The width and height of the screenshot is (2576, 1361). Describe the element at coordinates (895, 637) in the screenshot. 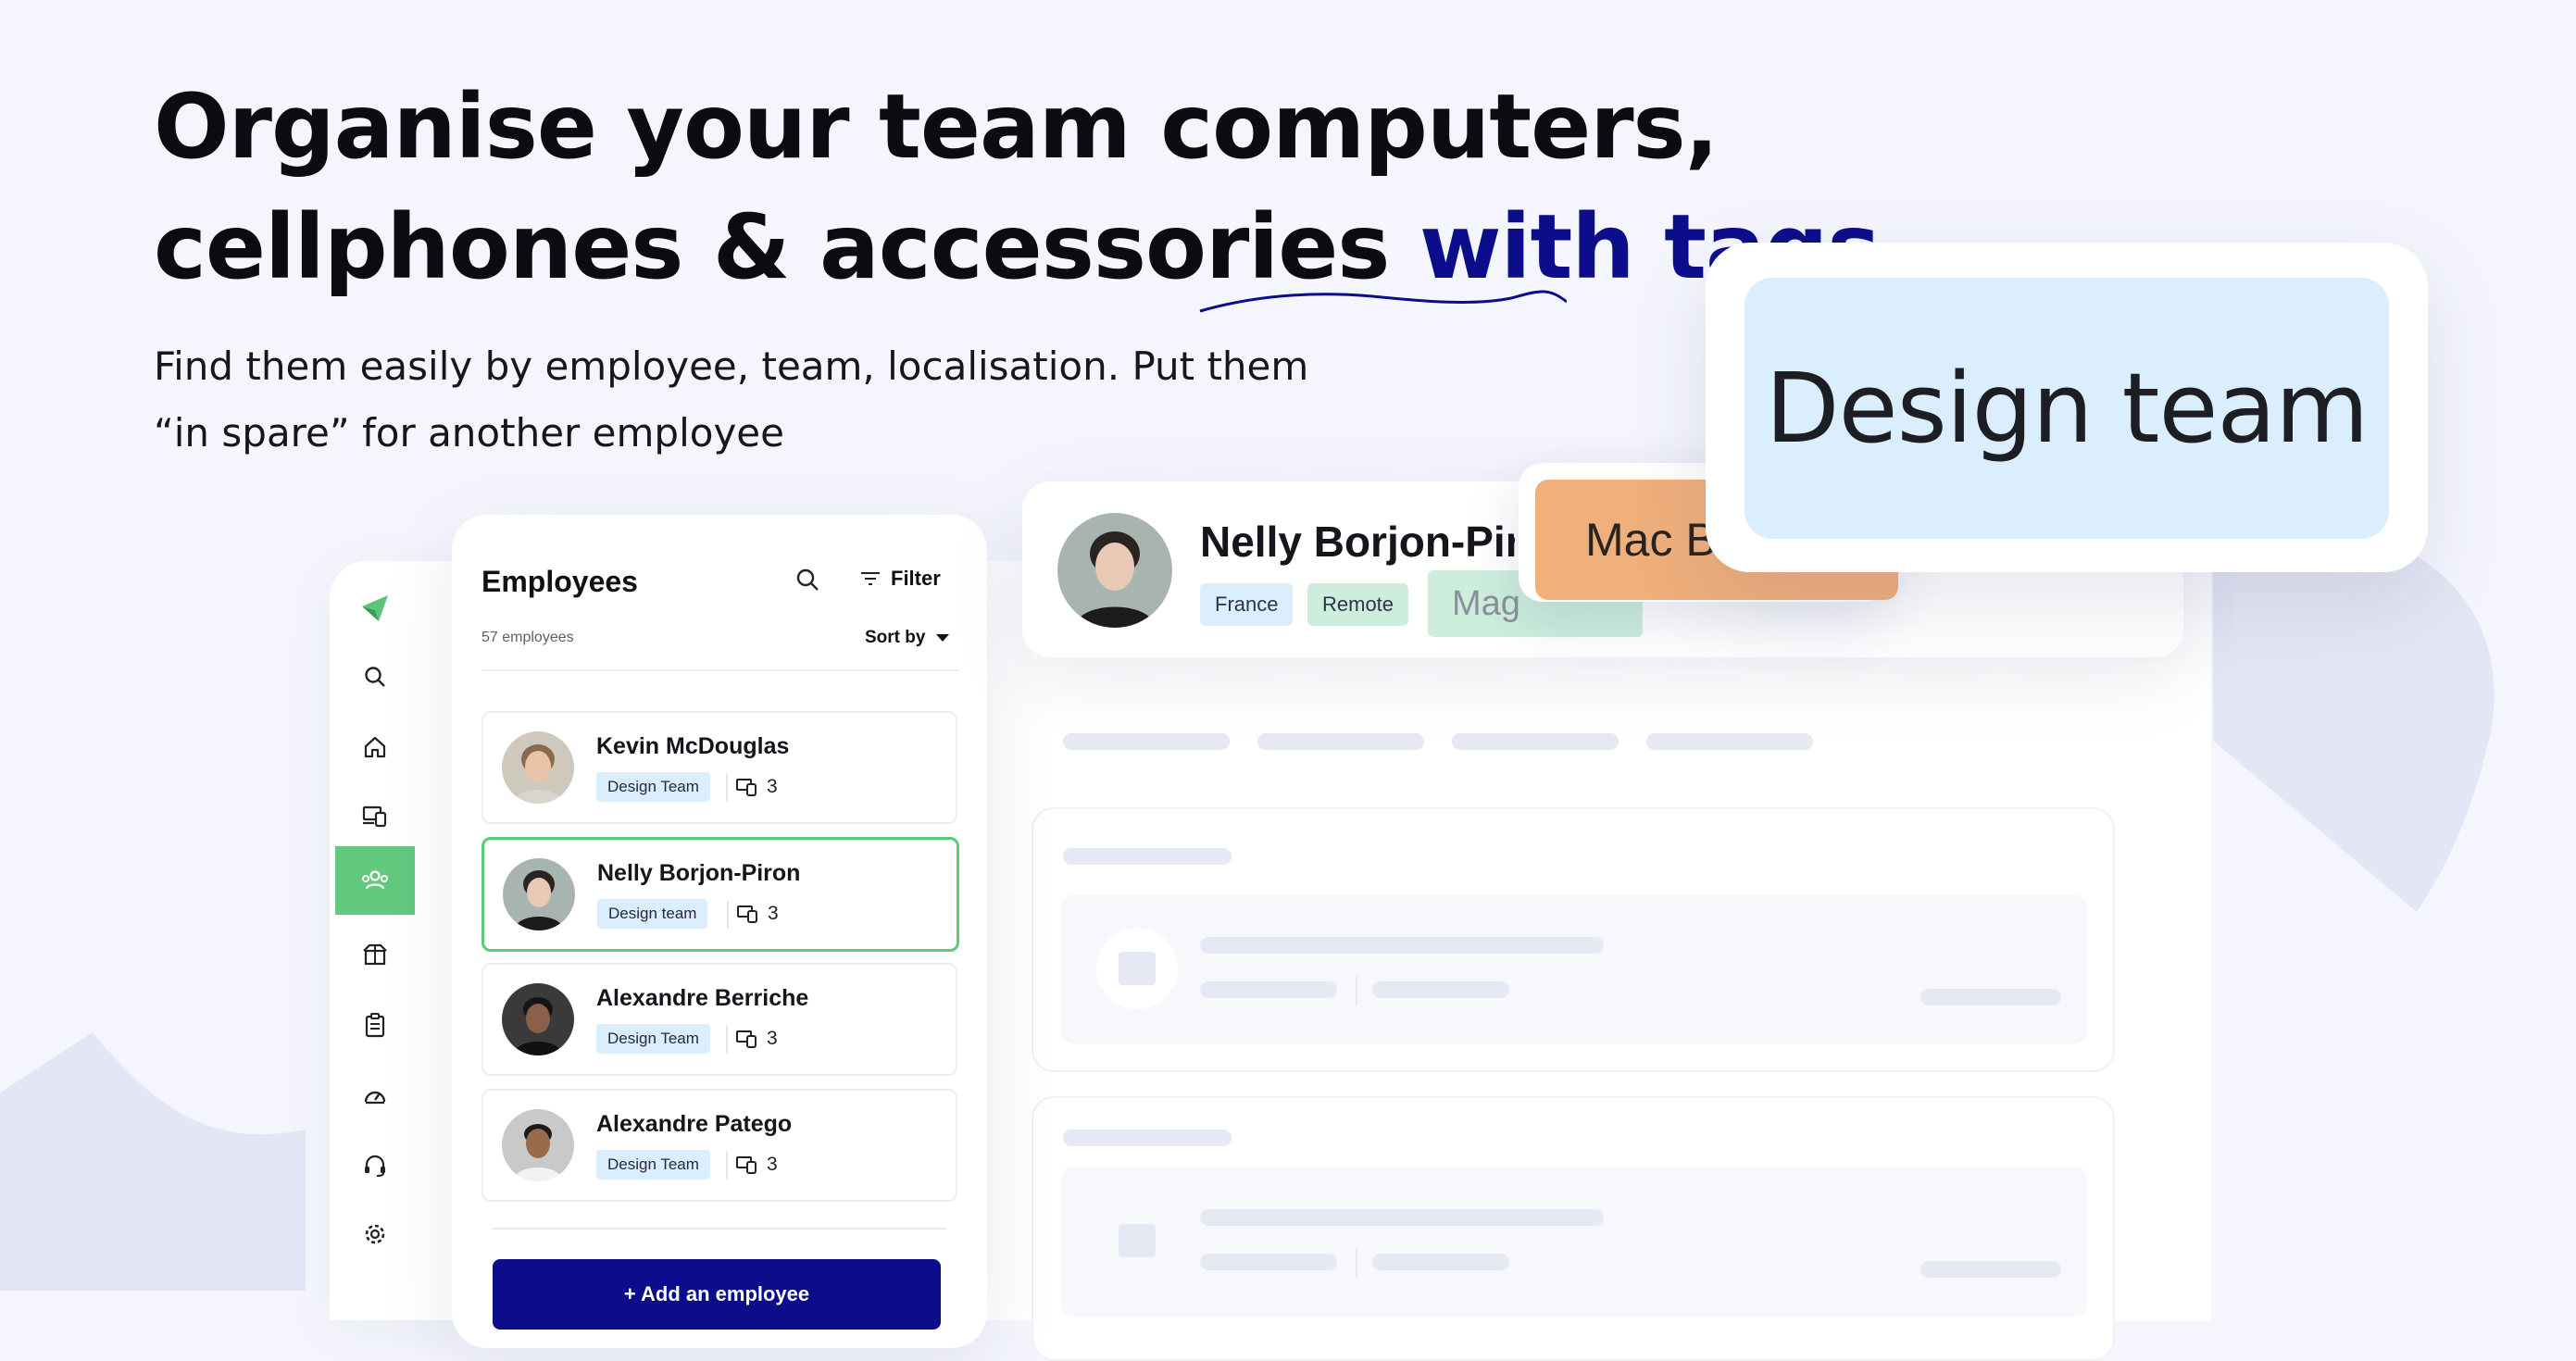

I see `sort-label: Sort by` at that location.